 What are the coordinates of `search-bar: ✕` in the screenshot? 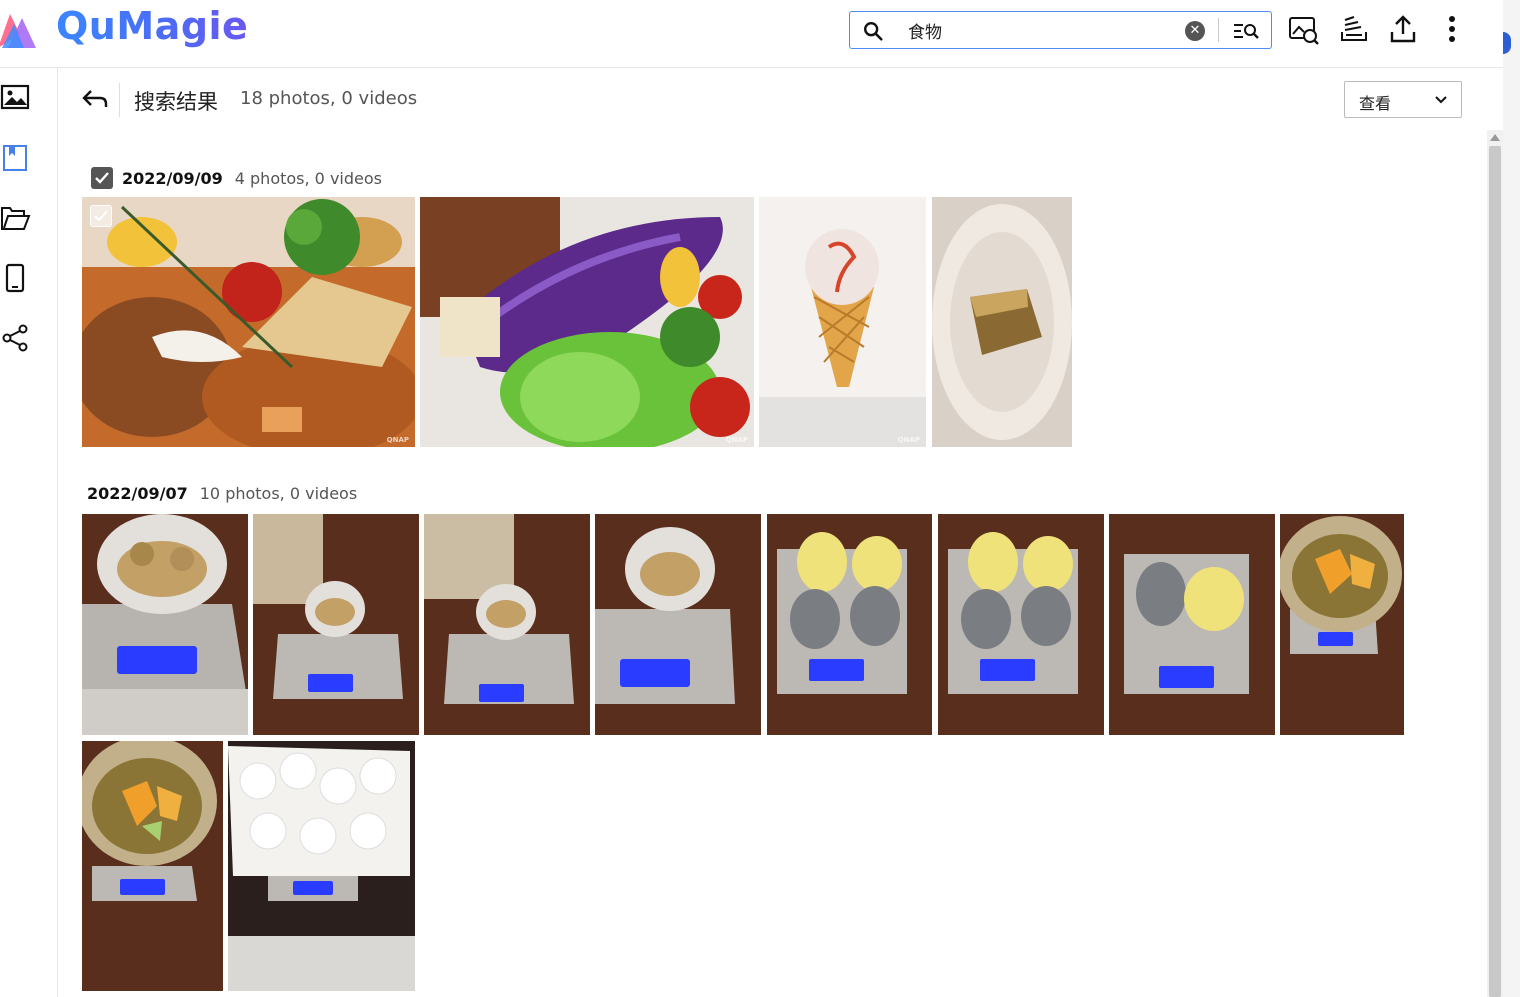 It's located at (1060, 30).